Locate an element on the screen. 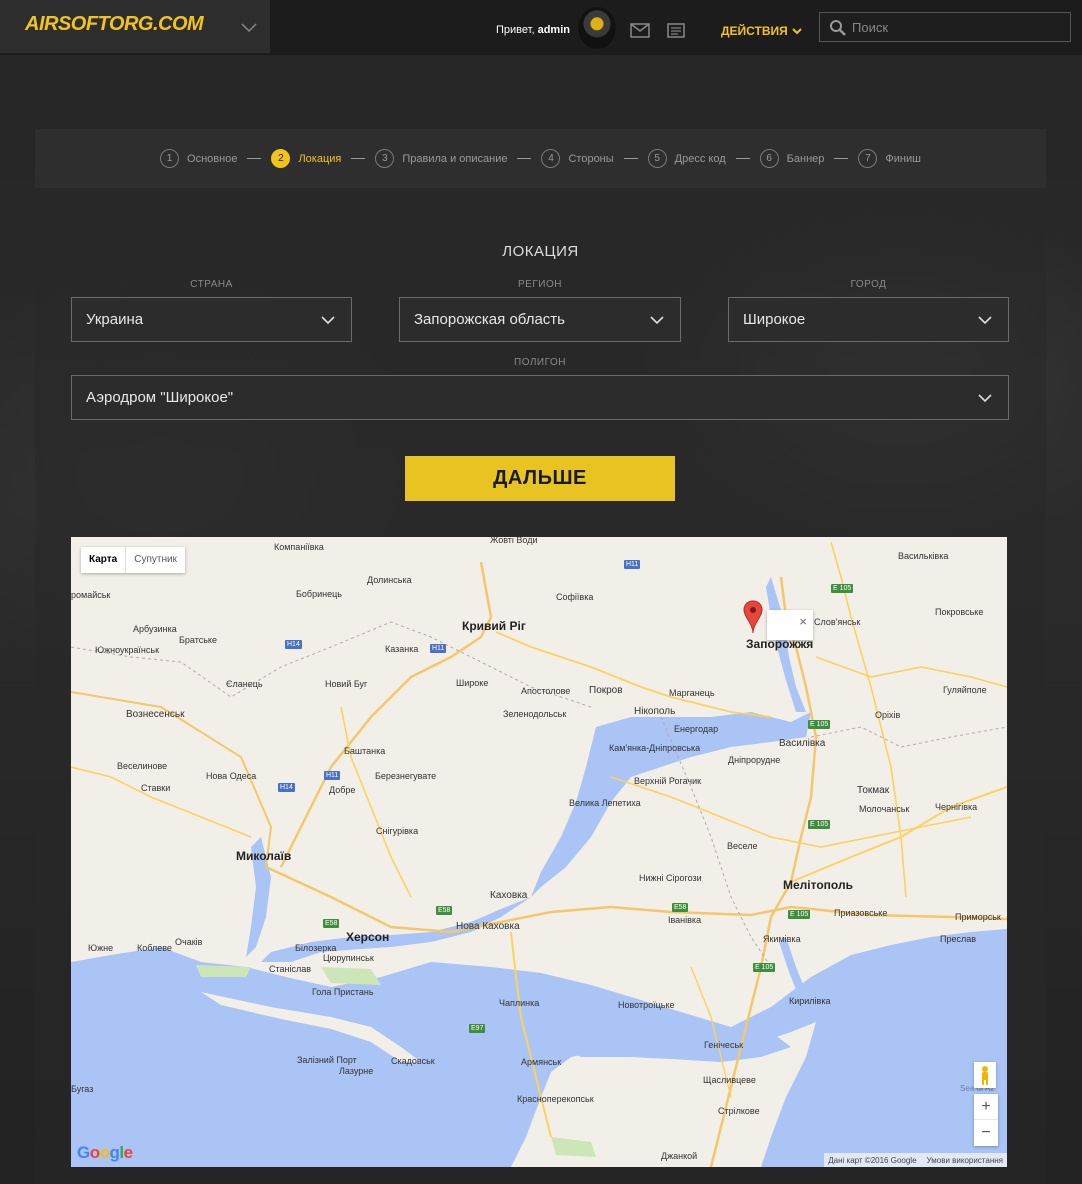  region-value: Запорожская область is located at coordinates (489, 319).